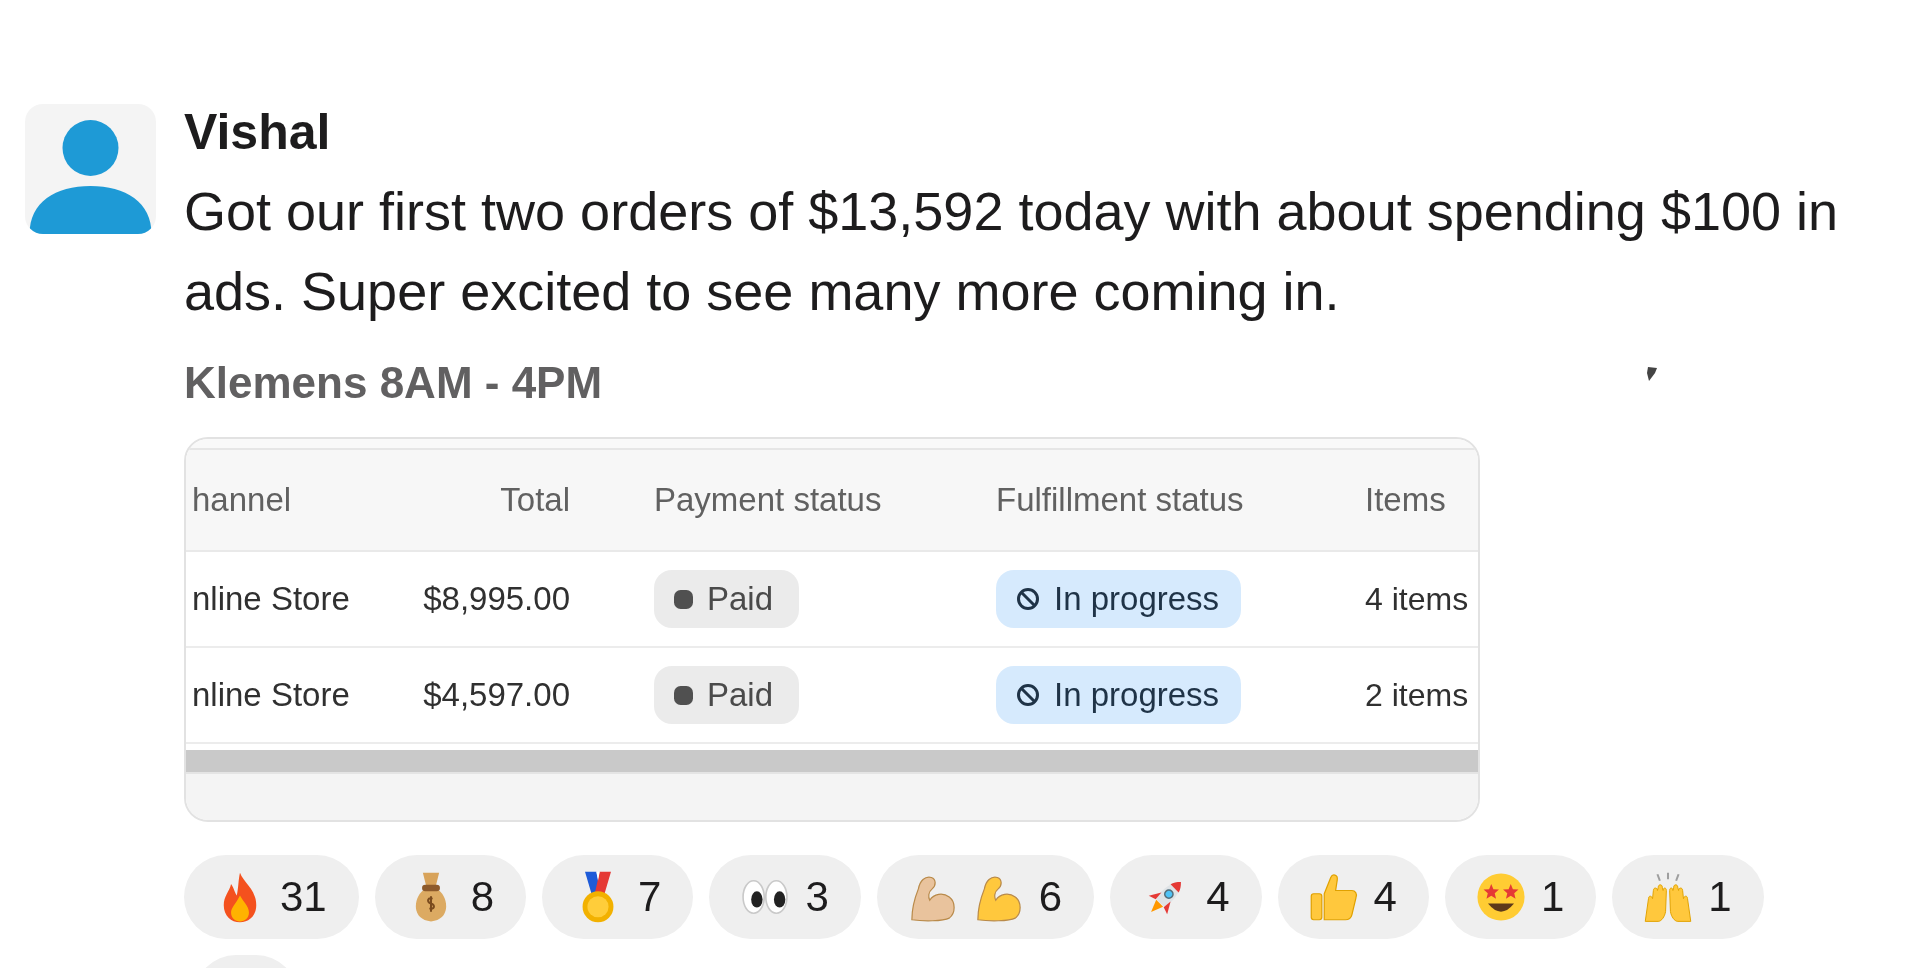 The image size is (1924, 968). What do you see at coordinates (785, 897) in the screenshot?
I see `reaction-button: 3` at bounding box center [785, 897].